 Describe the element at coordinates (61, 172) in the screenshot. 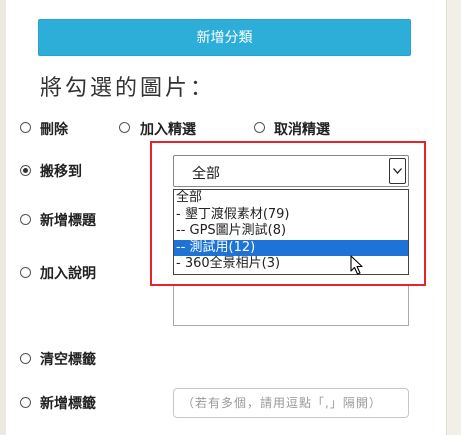

I see `move-to-label: 搬移到` at that location.